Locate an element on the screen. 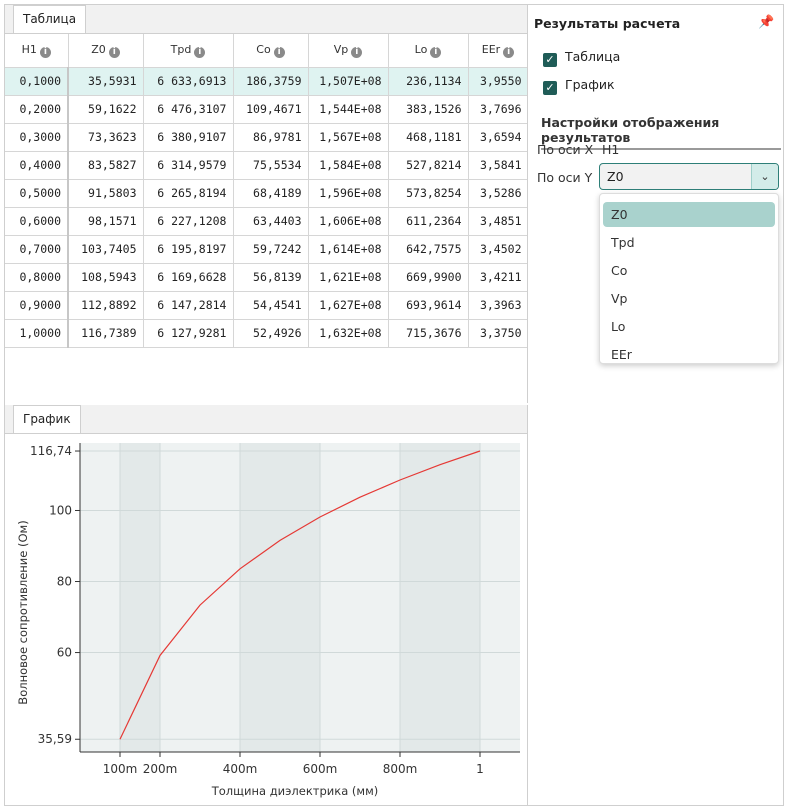 Image resolution: width=789 pixels, height=810 pixels. table-cell-tpd: 6 227,1208 is located at coordinates (188, 221).